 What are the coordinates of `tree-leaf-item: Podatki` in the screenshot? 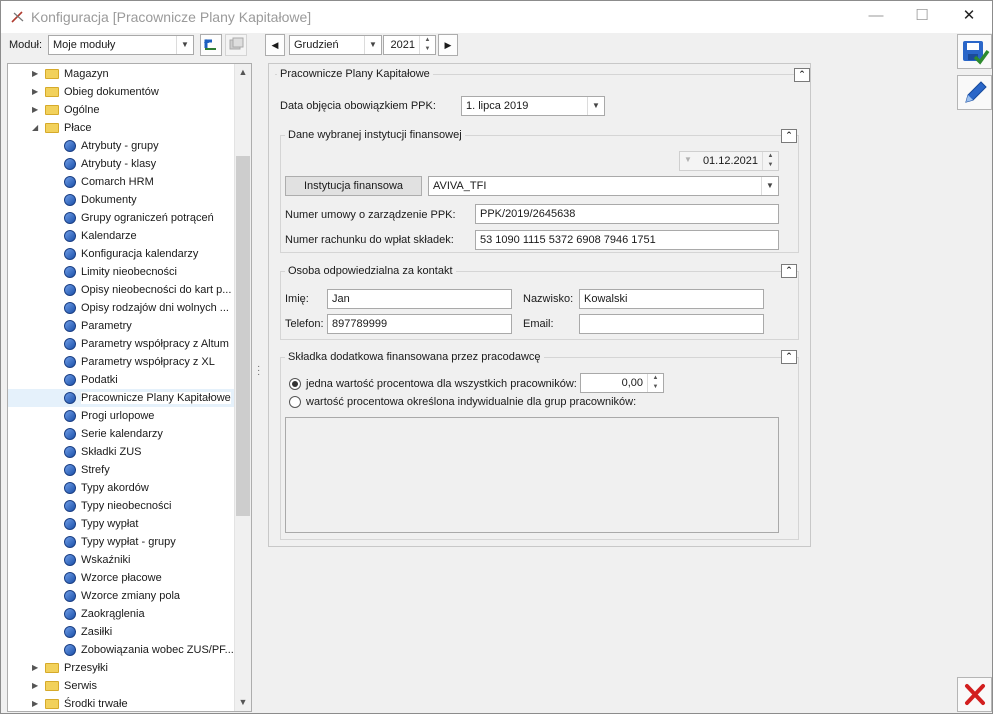 It's located at (121, 380).